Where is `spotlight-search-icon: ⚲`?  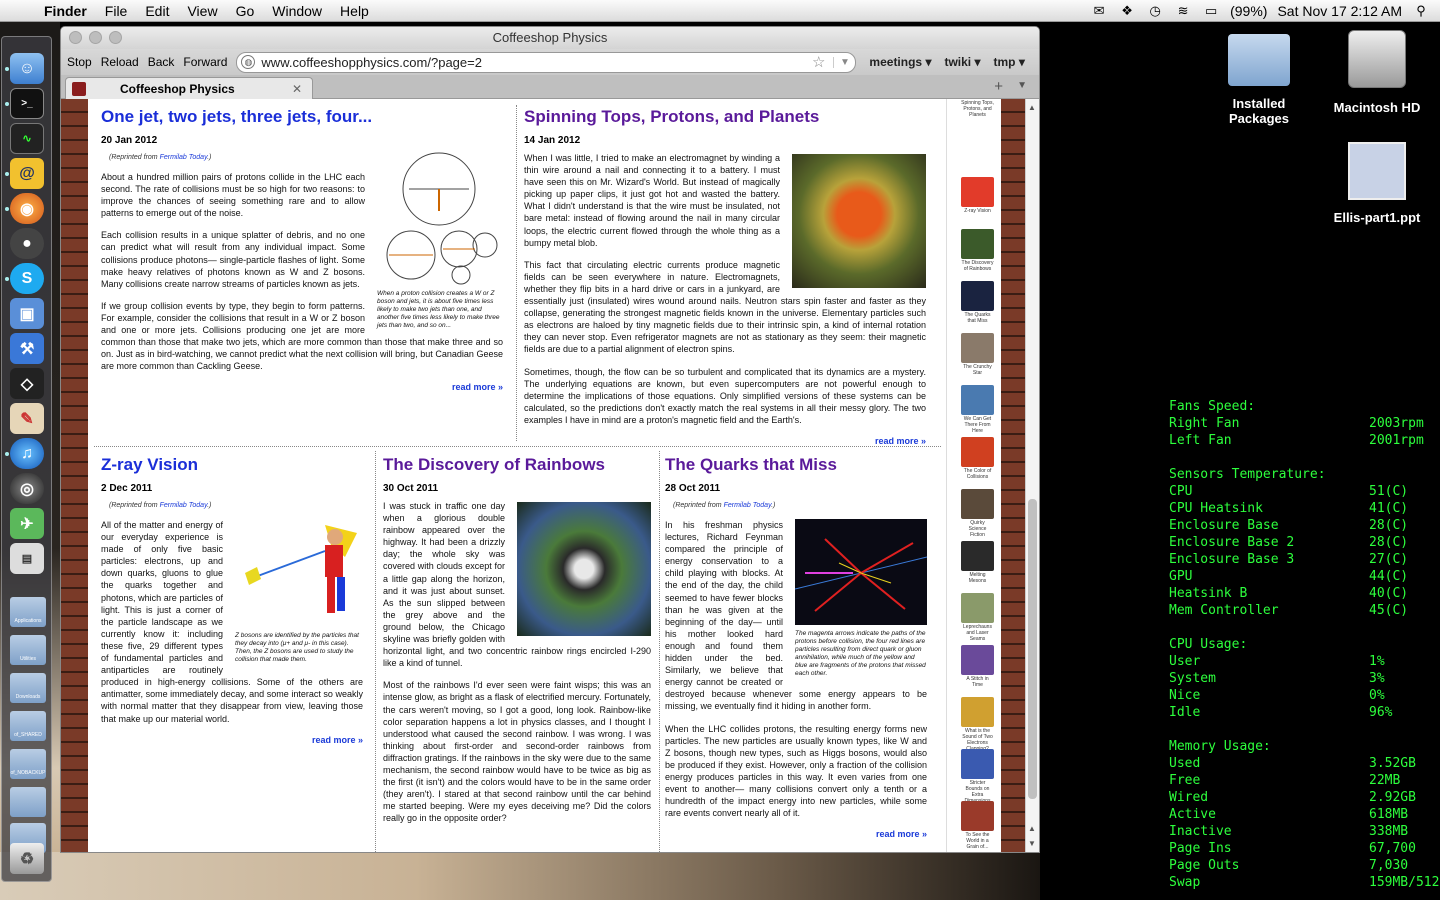
spotlight-search-icon: ⚲ is located at coordinates (1421, 10).